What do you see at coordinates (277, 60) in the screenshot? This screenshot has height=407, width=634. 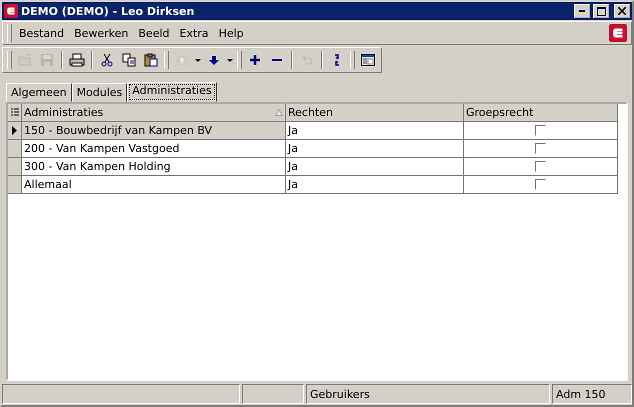 I see `minus-icon` at bounding box center [277, 60].